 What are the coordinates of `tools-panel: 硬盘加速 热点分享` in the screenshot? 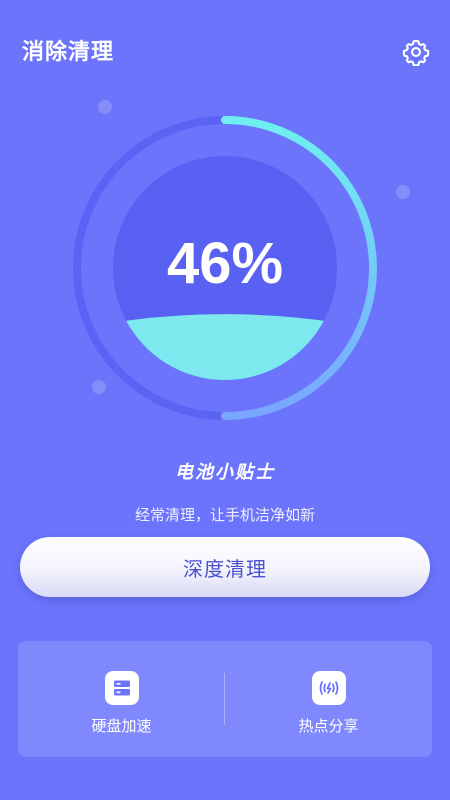 It's located at (225, 699).